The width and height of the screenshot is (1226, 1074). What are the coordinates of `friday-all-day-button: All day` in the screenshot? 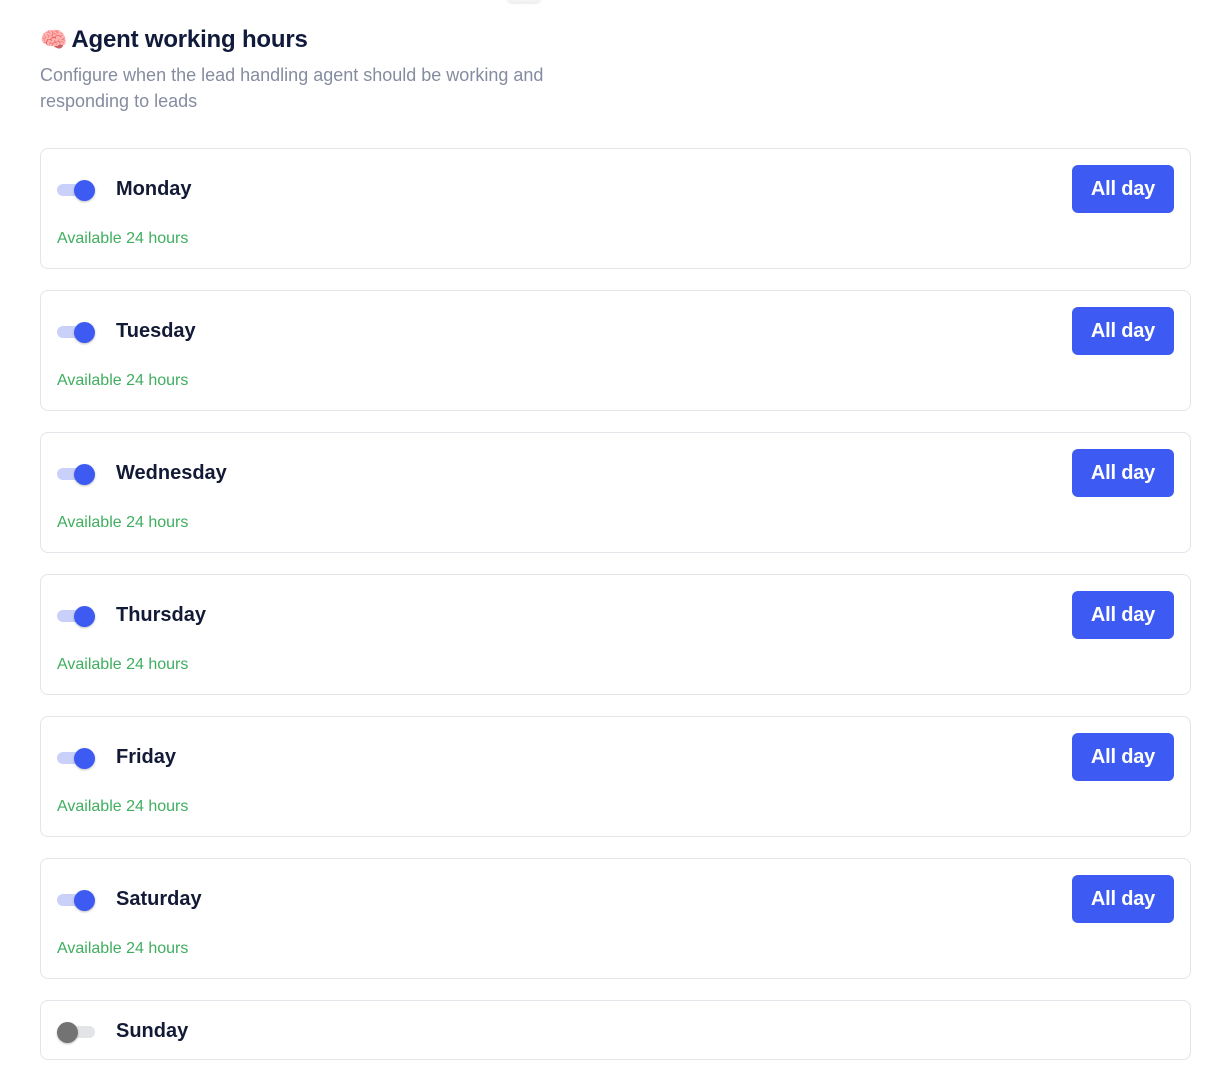 It's located at (1123, 757).